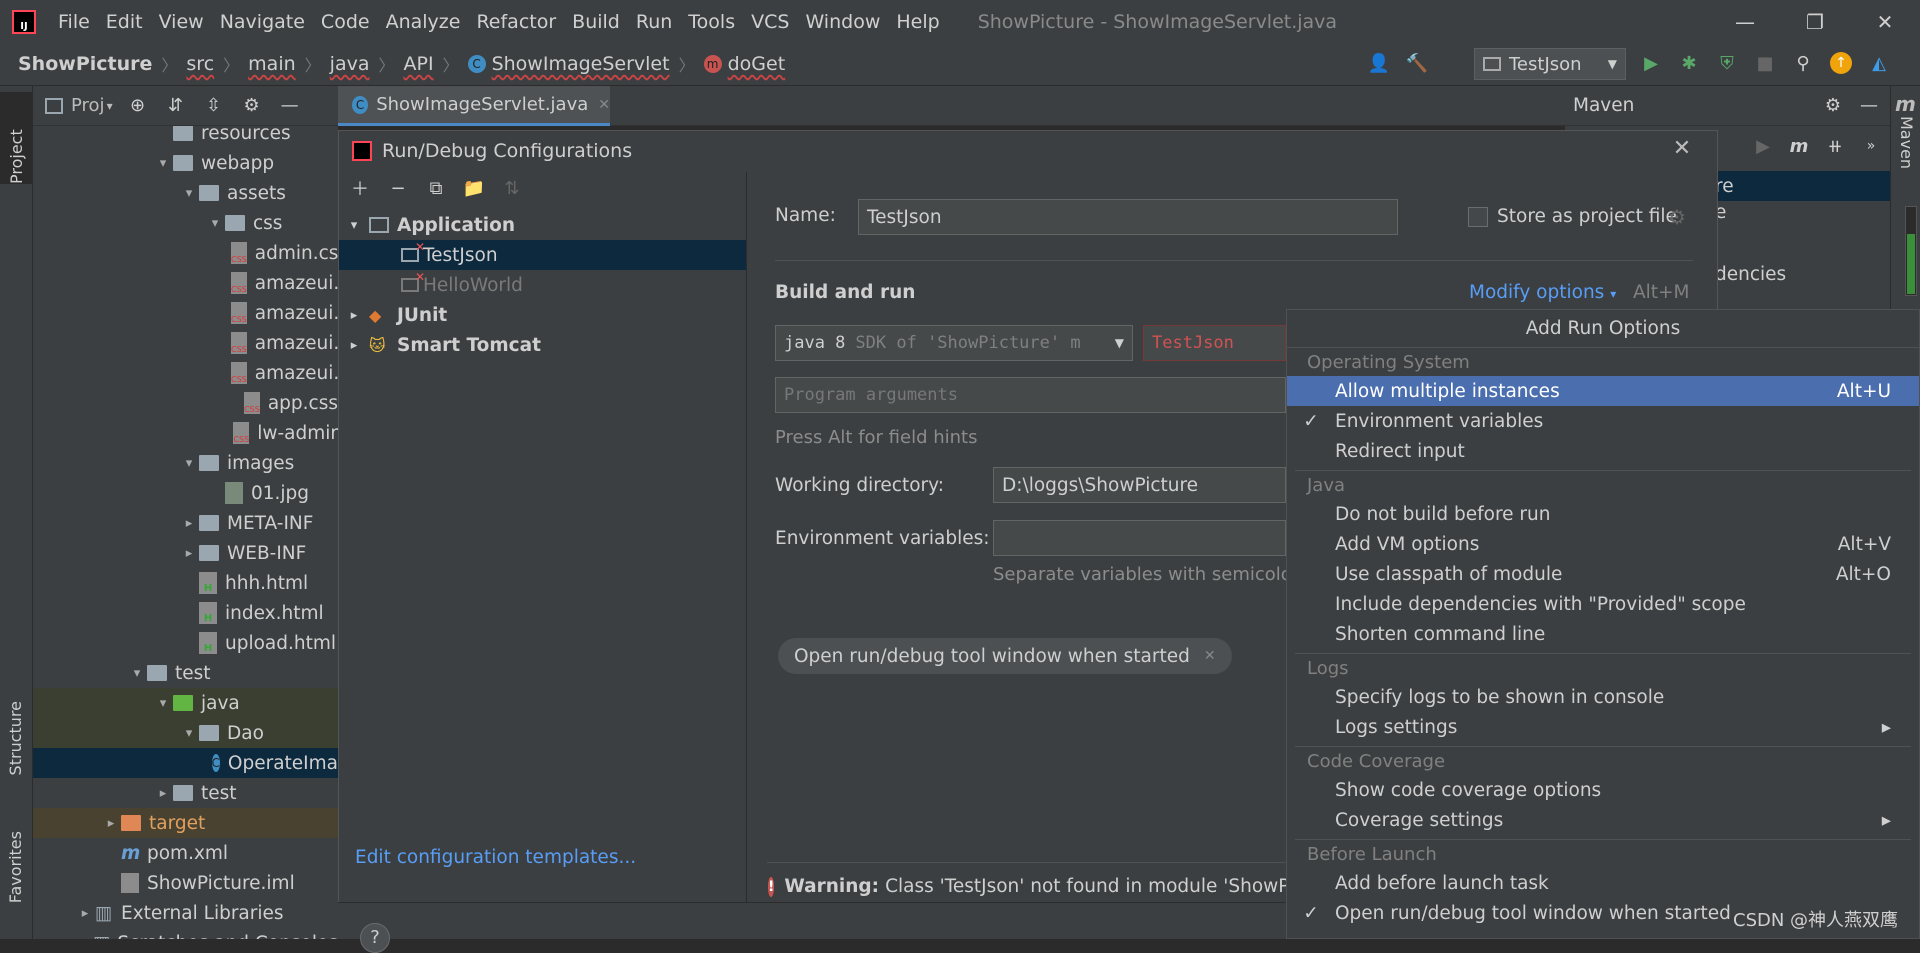 Image resolution: width=1920 pixels, height=953 pixels. I want to click on maven-icon: m, so click(1905, 101).